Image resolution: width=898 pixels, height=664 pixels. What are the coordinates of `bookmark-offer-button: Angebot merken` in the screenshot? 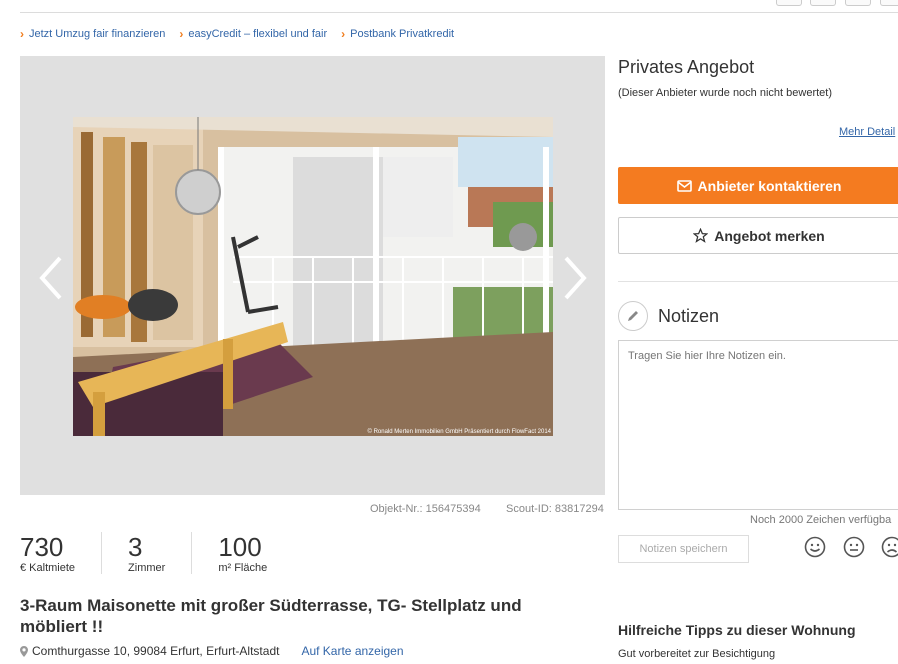 It's located at (758, 235).